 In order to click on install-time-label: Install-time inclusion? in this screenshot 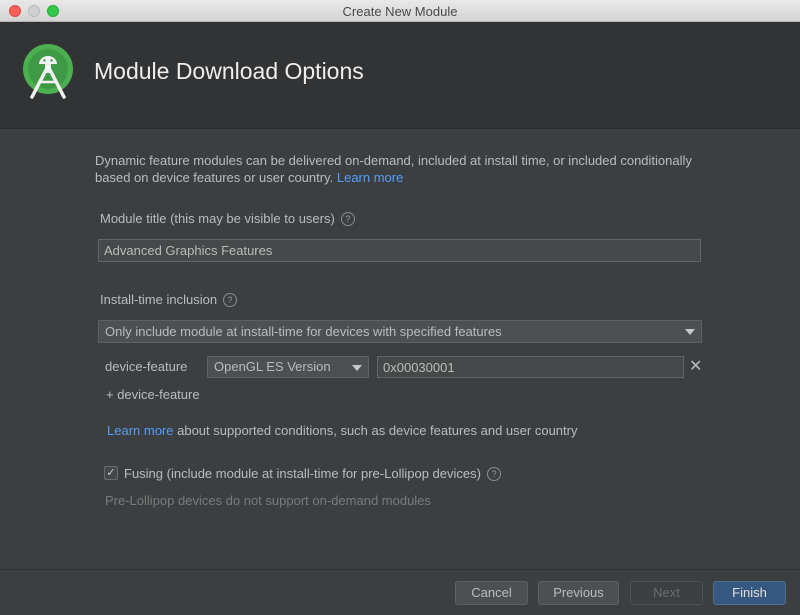, I will do `click(169, 299)`.